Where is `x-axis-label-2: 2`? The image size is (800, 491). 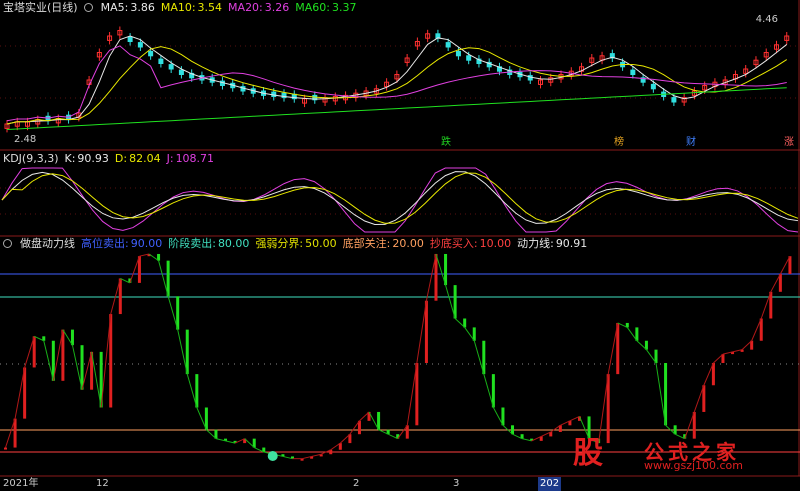 x-axis-label-2: 2 is located at coordinates (356, 483).